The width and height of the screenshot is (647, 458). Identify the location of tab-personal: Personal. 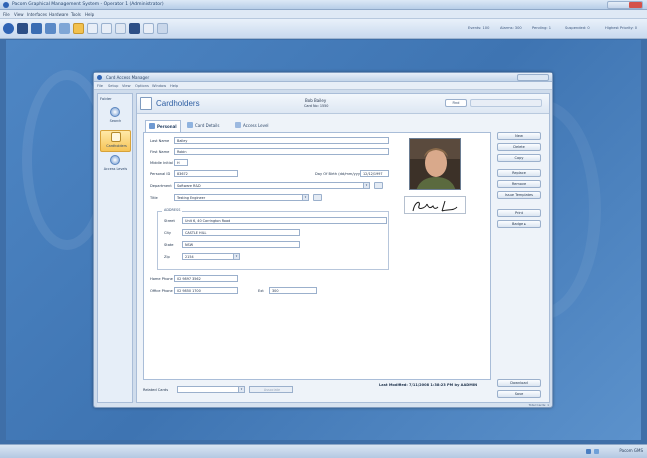
(163, 126).